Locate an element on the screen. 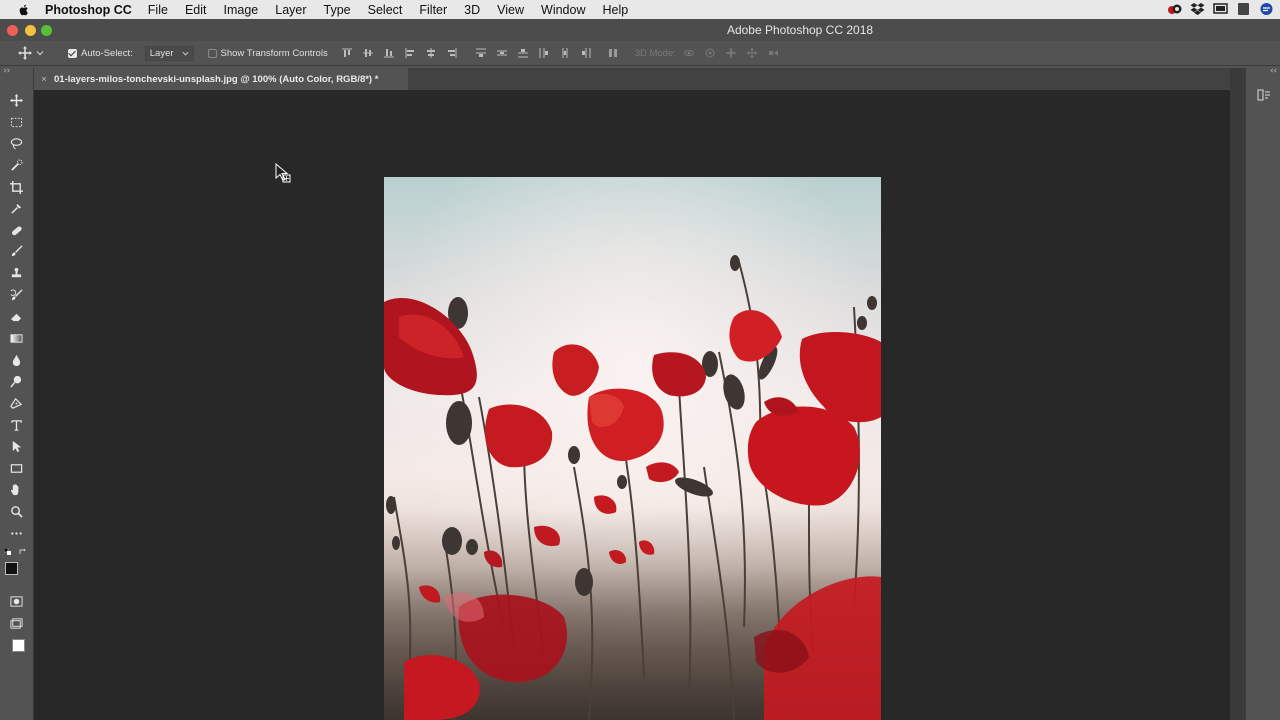 The height and width of the screenshot is (720, 1280). align-right-icon is located at coordinates (452, 53).